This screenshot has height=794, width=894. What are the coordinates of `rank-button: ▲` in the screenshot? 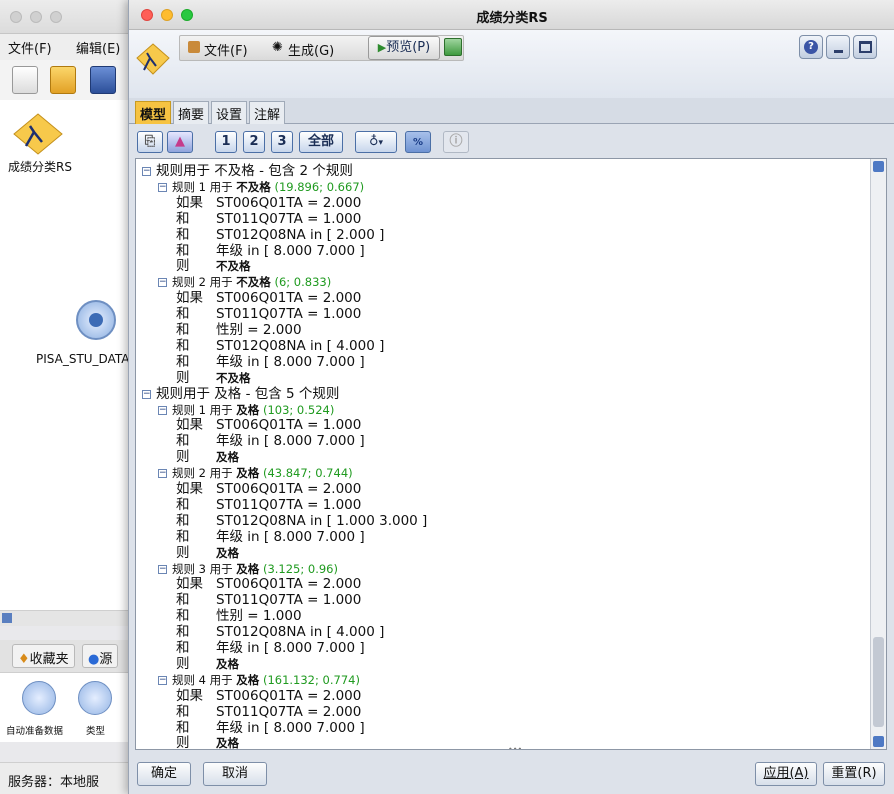 It's located at (180, 142).